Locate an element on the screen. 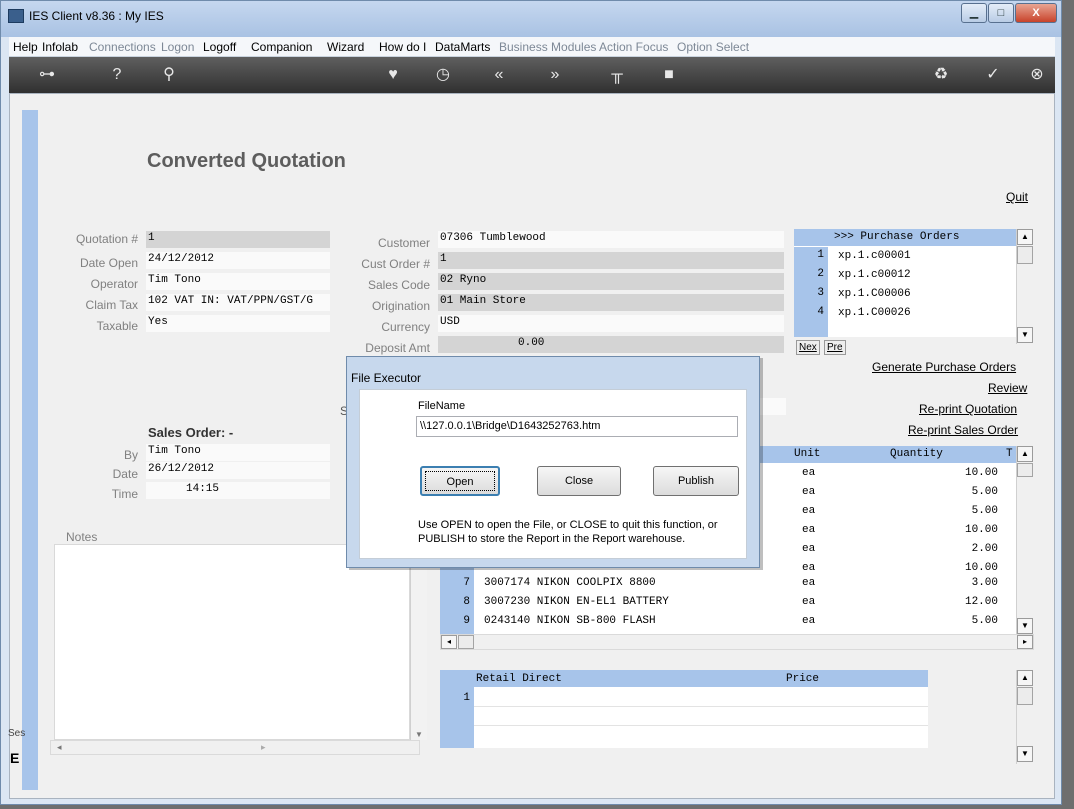 This screenshot has width=1074, height=809. recycle-icon: ♻ is located at coordinates (941, 75).